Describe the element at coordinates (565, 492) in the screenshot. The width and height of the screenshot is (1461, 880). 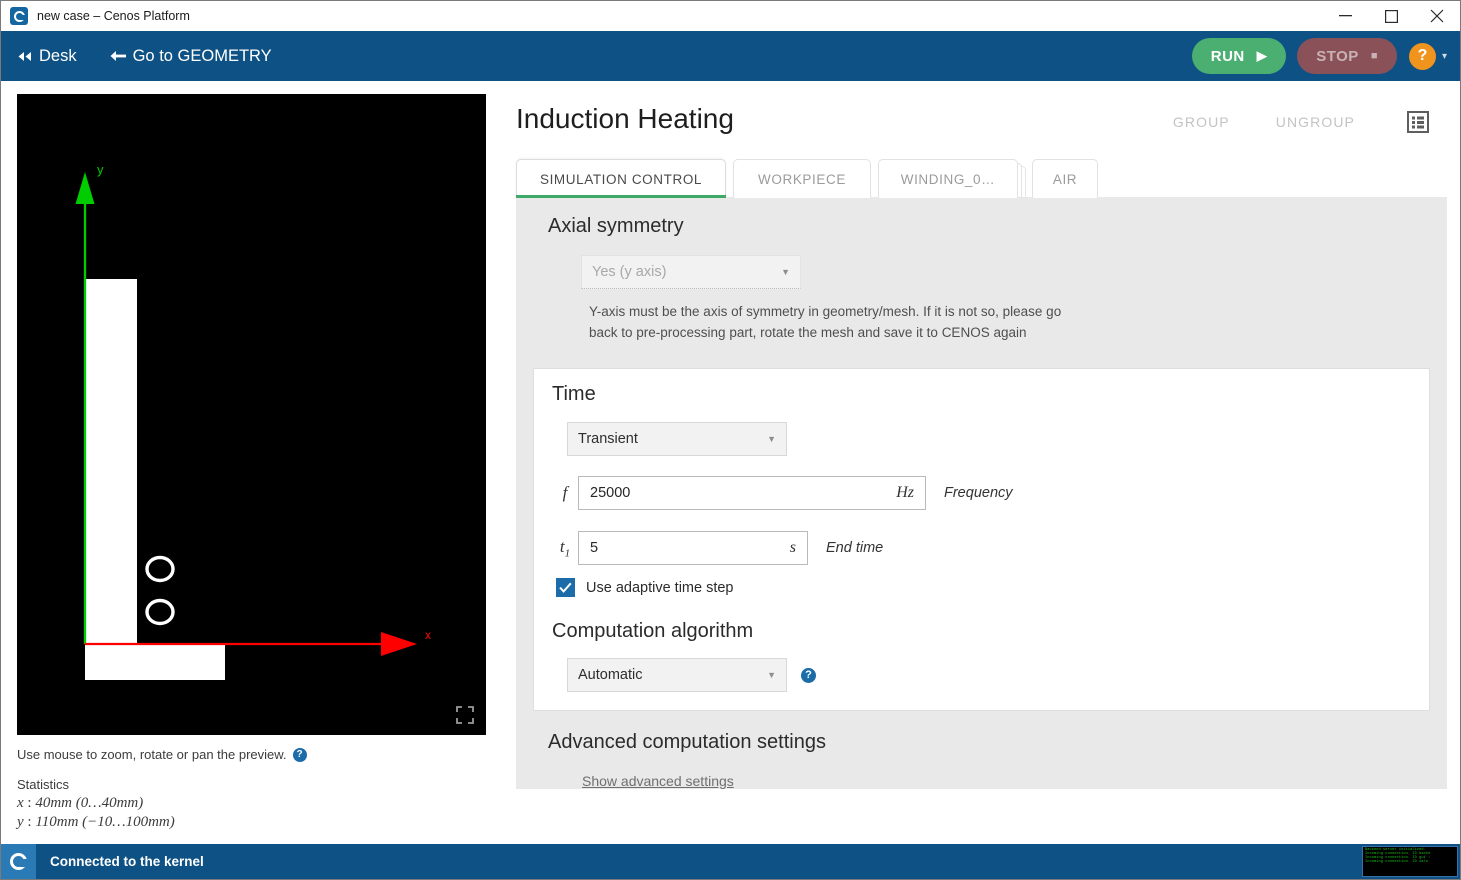
I see `frequency-symbol: f` at that location.